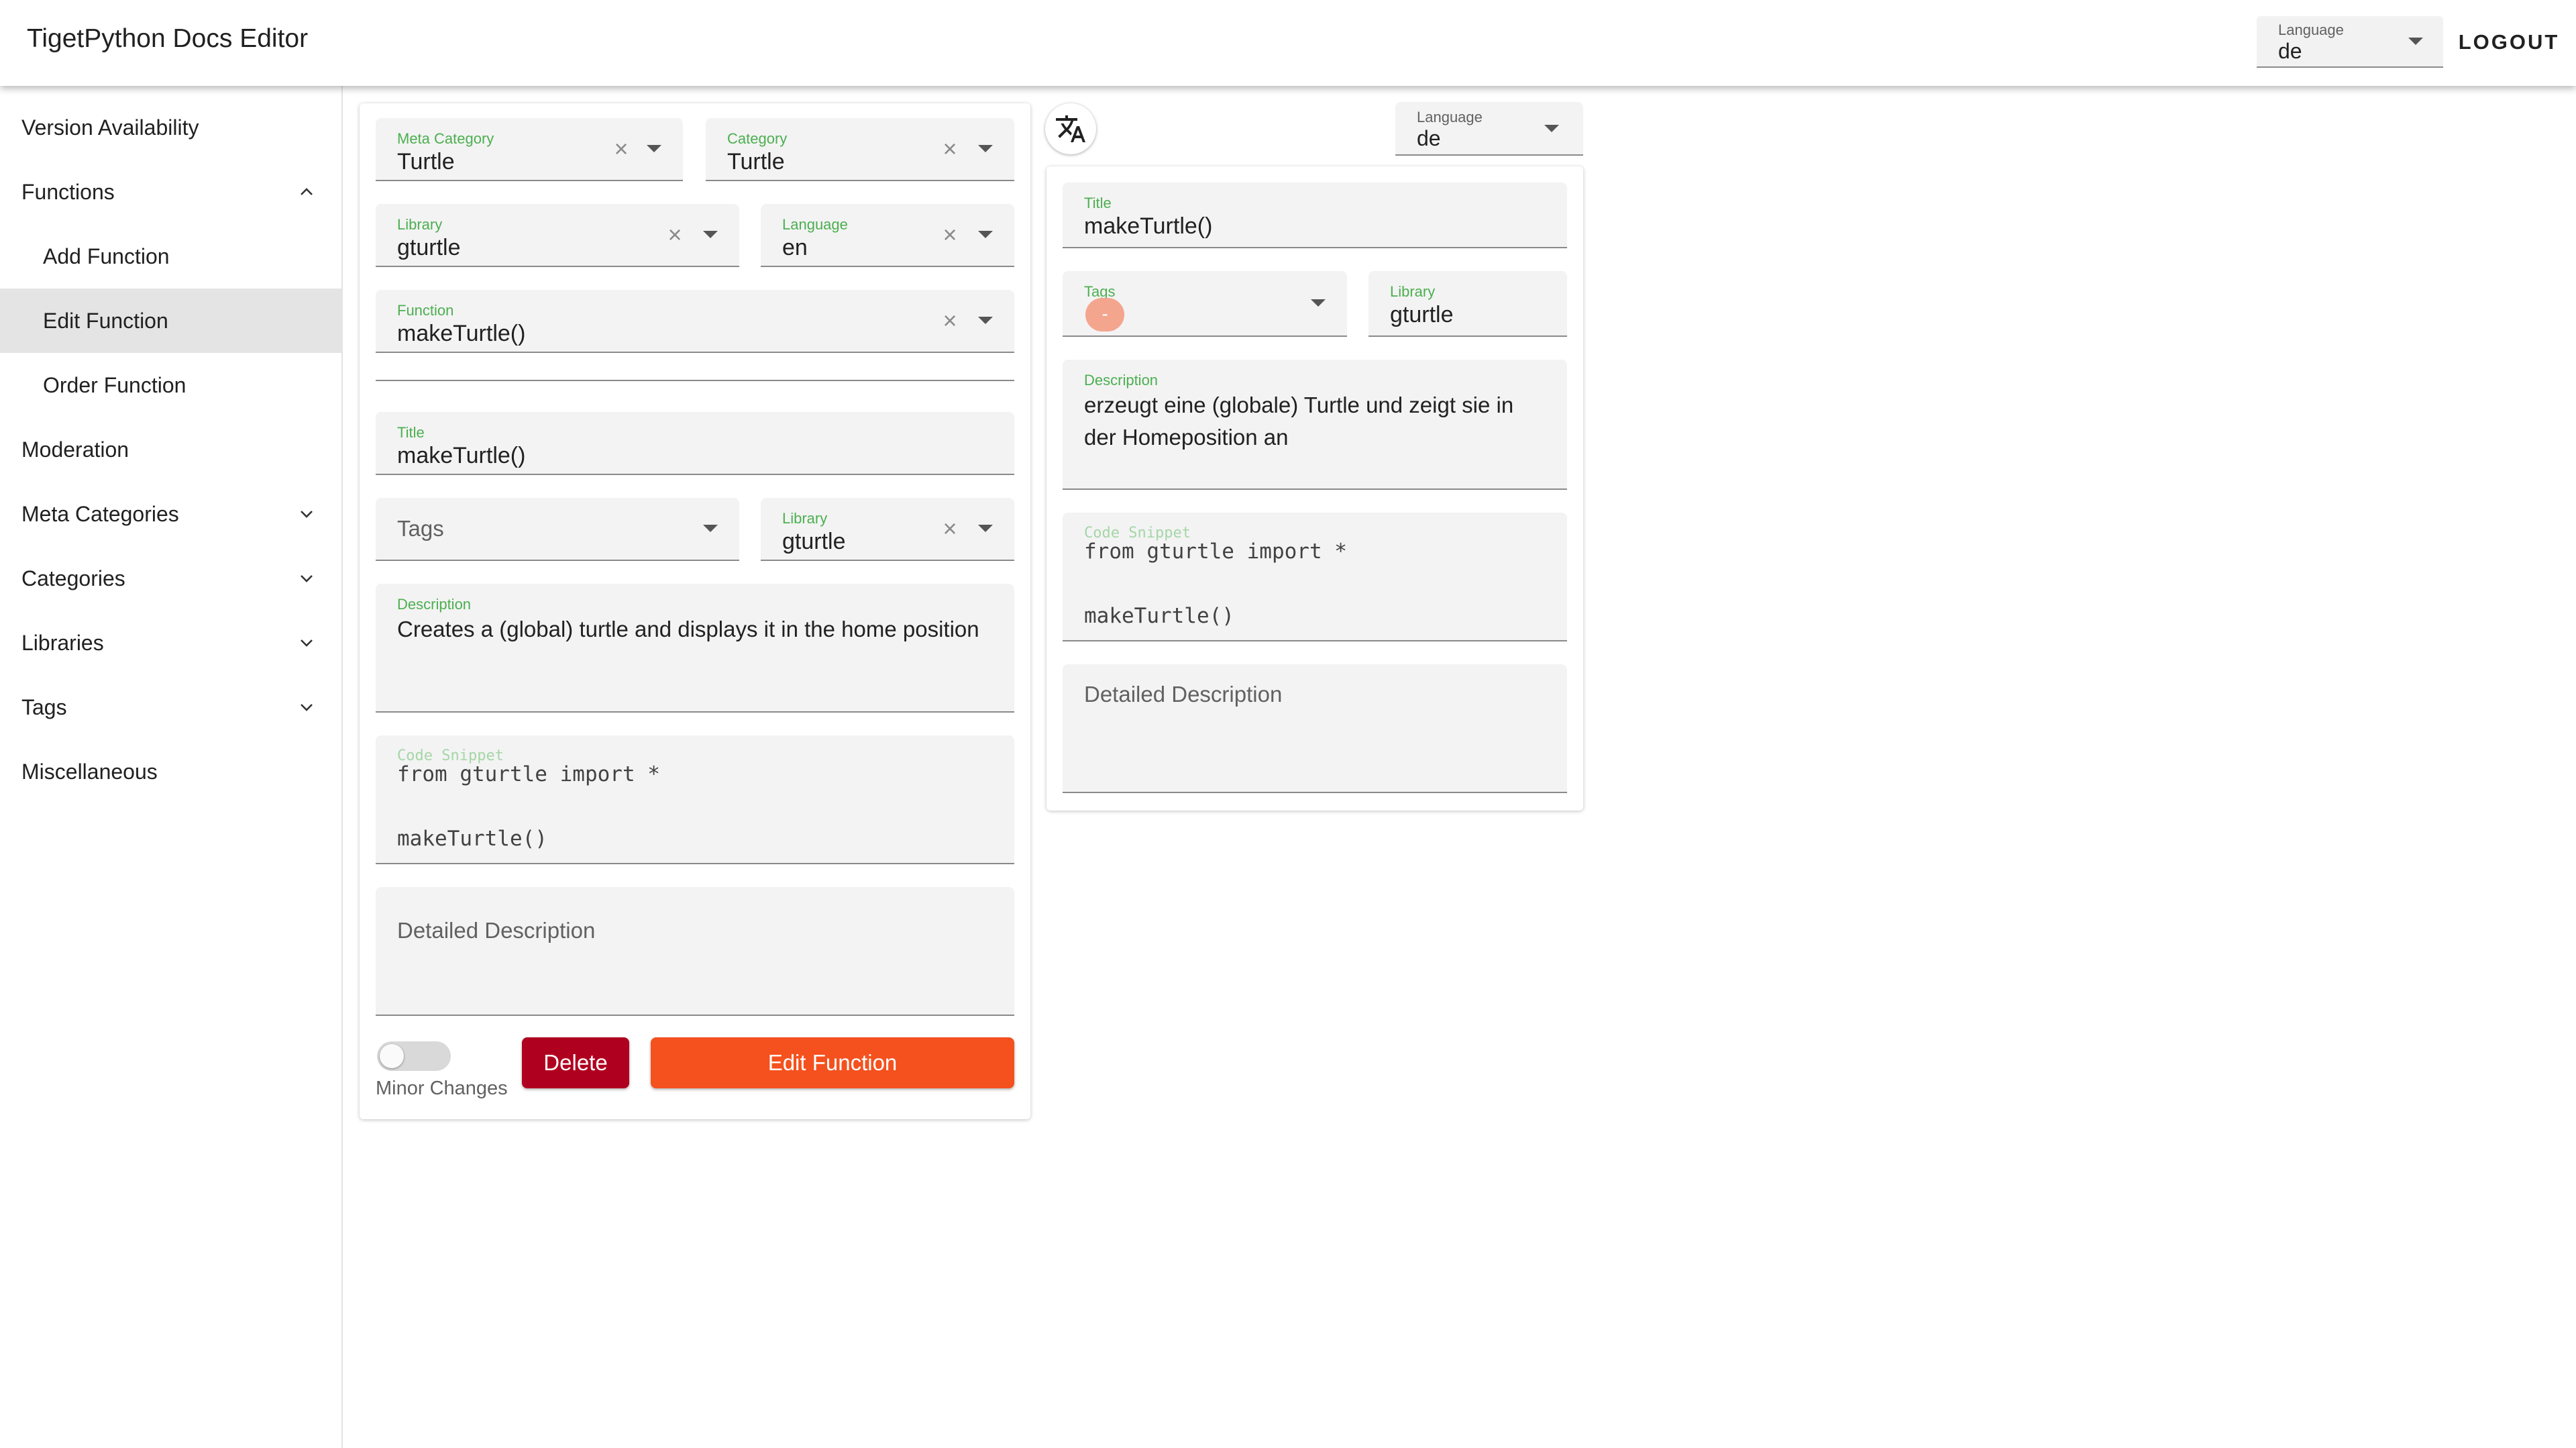  What do you see at coordinates (106, 256) in the screenshot?
I see `sidebar-item-label: Add Function` at bounding box center [106, 256].